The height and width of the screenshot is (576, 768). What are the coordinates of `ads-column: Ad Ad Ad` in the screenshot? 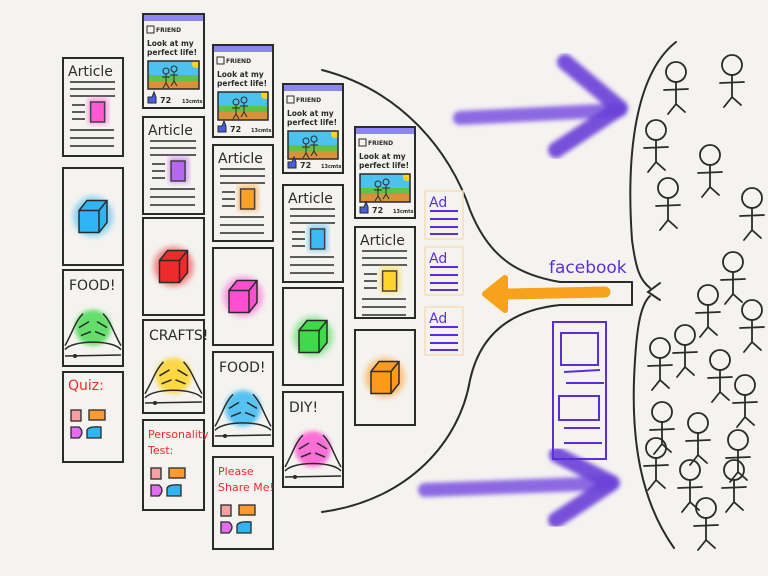 It's located at (444, 273).